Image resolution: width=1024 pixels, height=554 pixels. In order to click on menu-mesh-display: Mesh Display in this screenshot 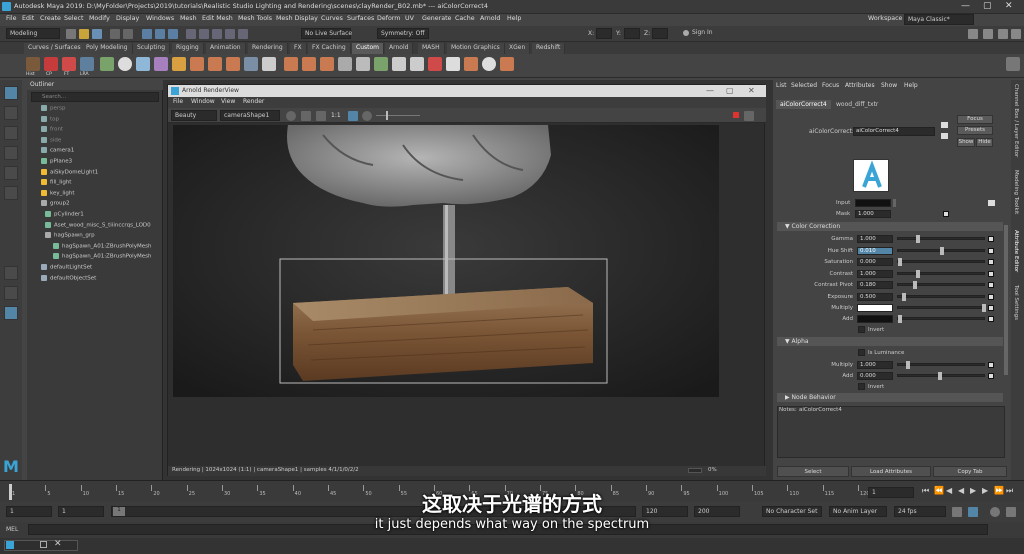, I will do `click(297, 18)`.